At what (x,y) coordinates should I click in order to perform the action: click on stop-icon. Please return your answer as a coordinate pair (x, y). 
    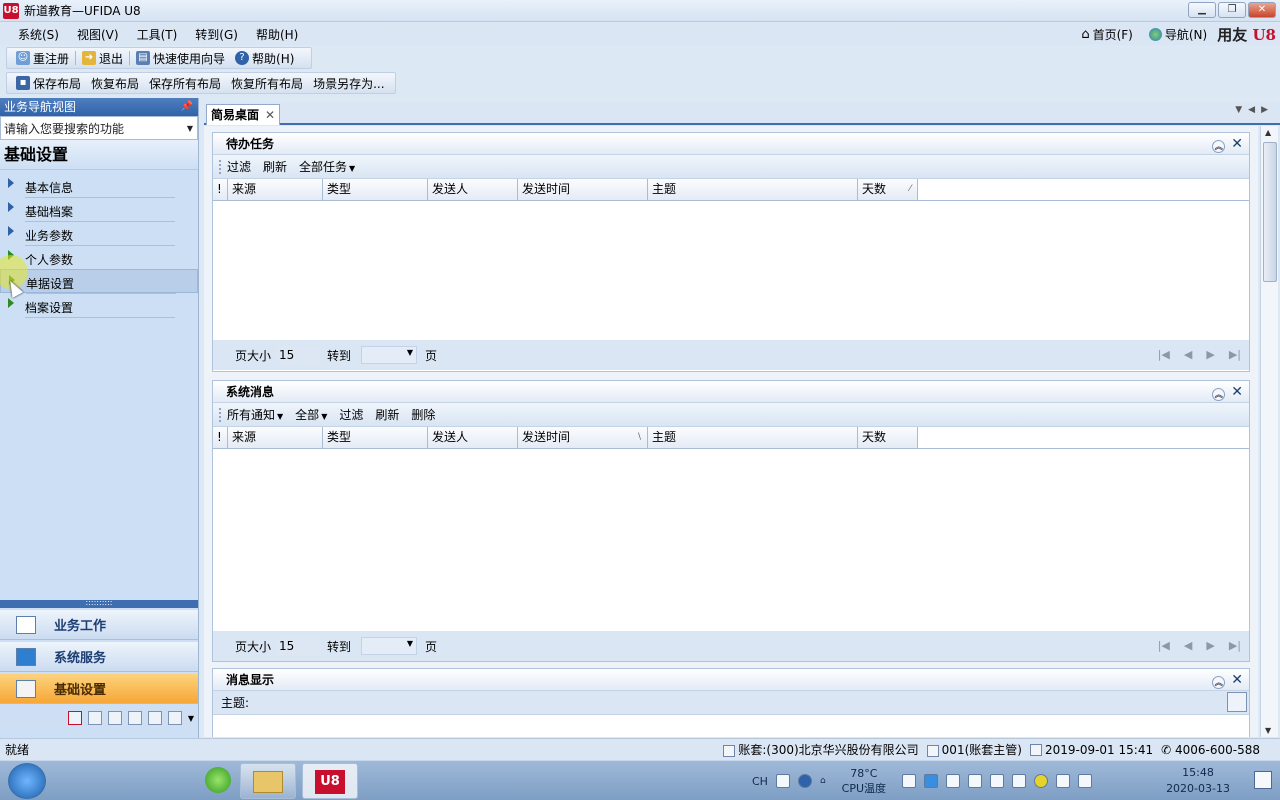
    Looking at the image, I should click on (74, 718).